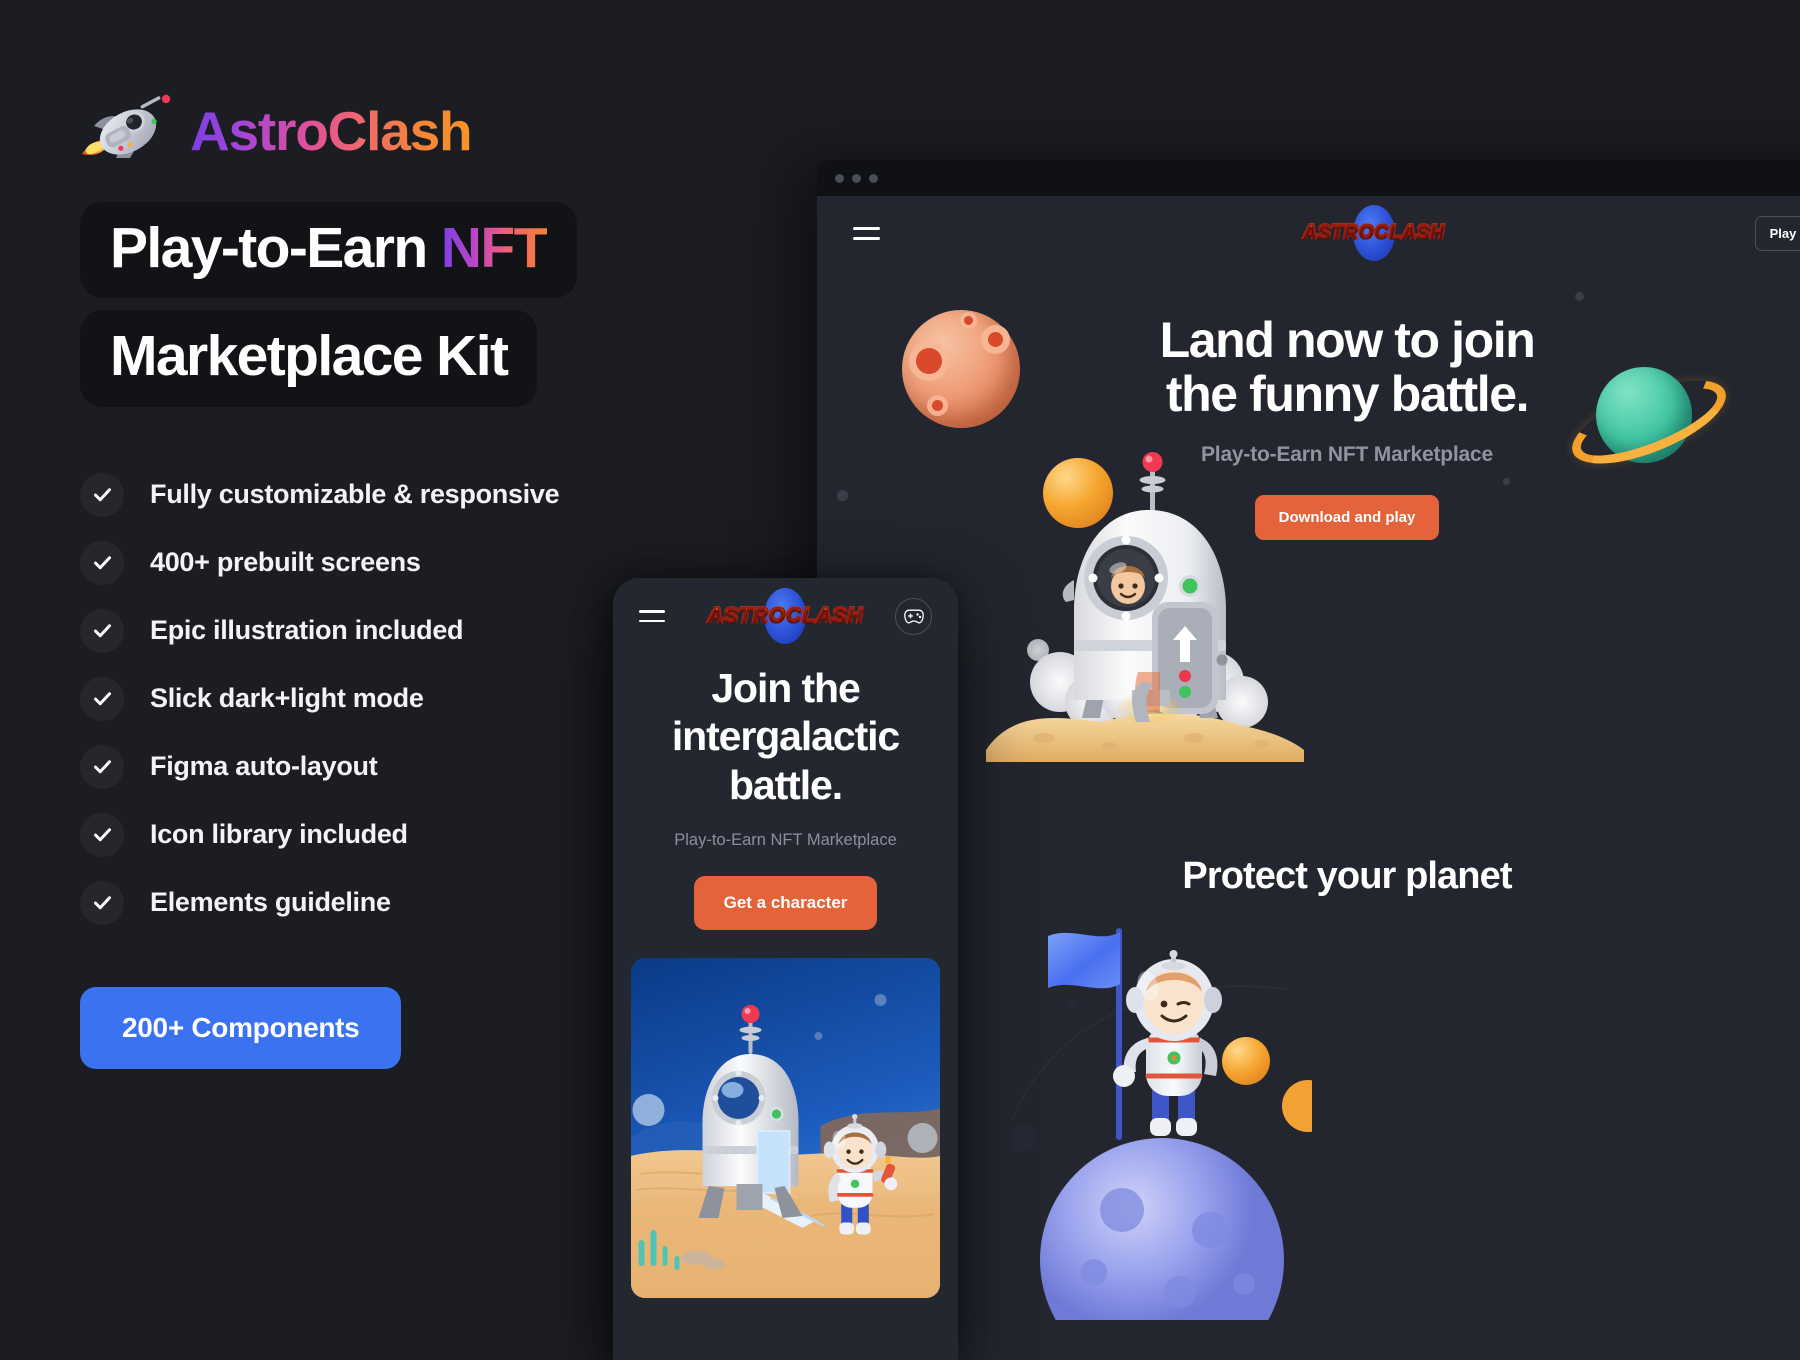  I want to click on desktop-navbar: ASTROCLASH Play now, so click(1308, 233).